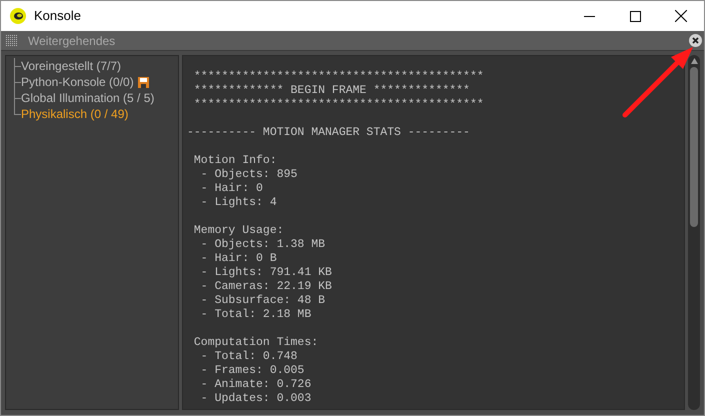 The width and height of the screenshot is (705, 416). Describe the element at coordinates (266, 273) in the screenshot. I see `console-line: - Lights: 791.41 KB` at that location.